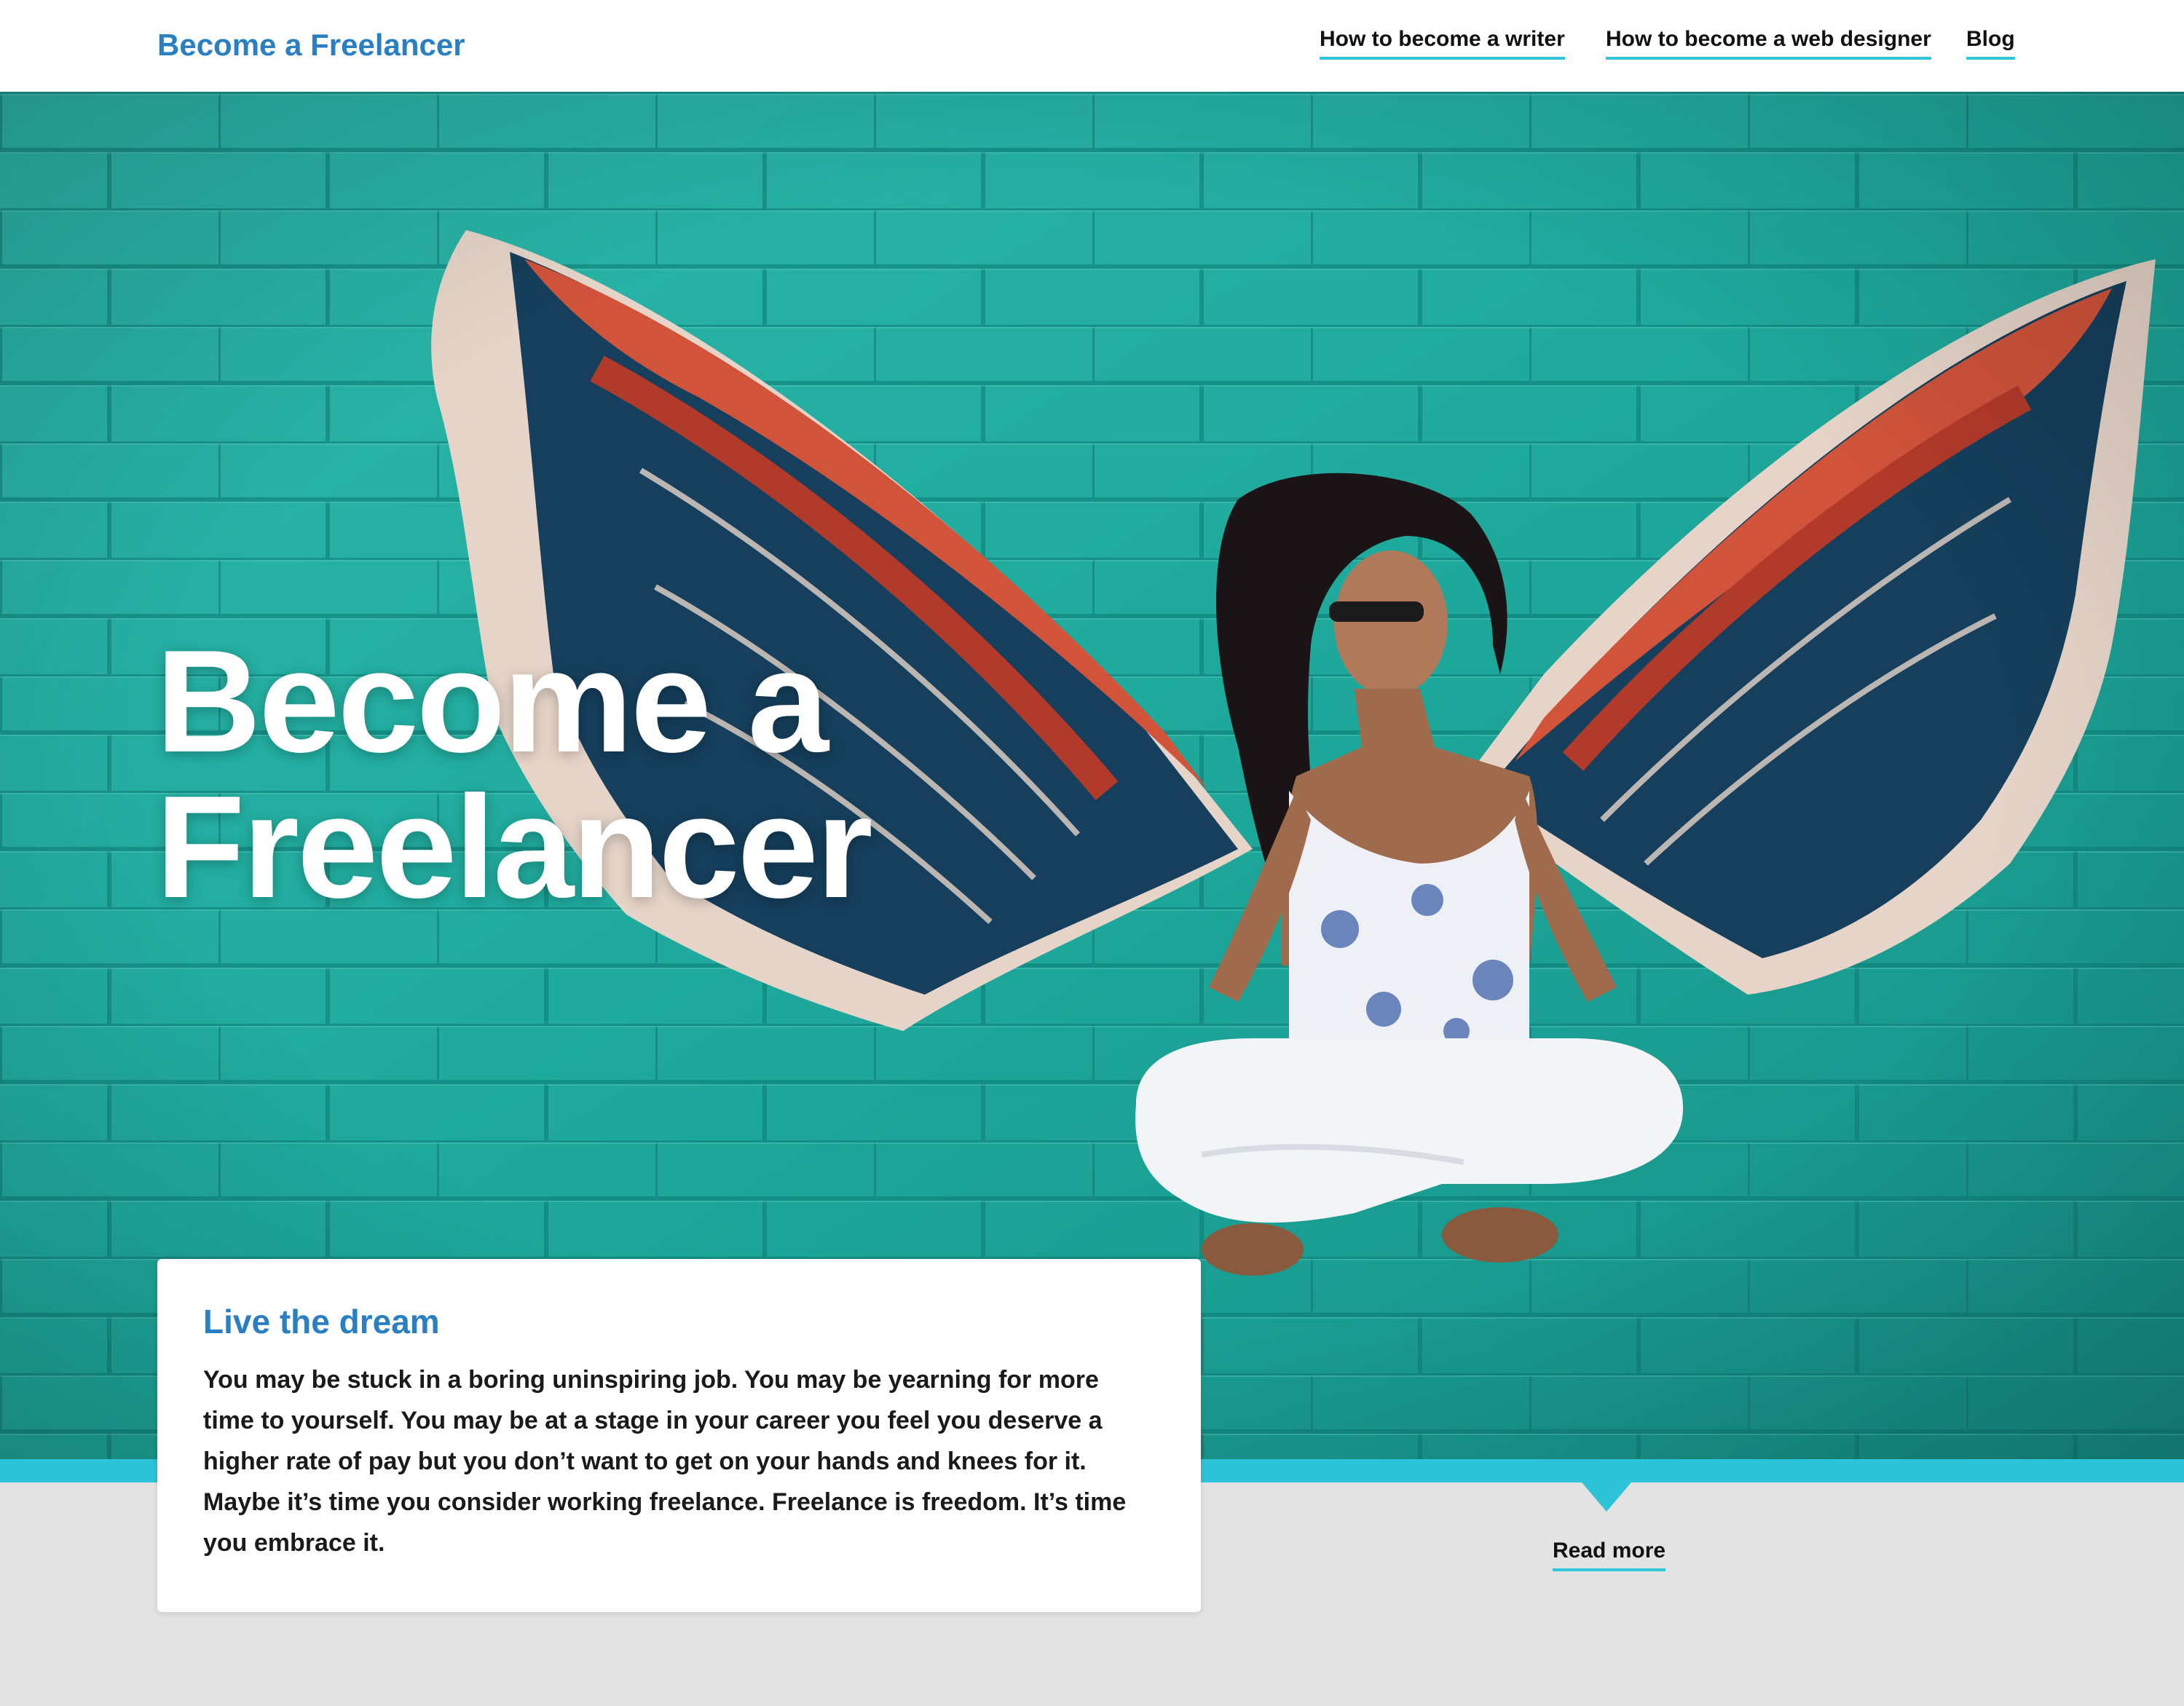  Describe the element at coordinates (1606, 1497) in the screenshot. I see `accent-notch-arrow` at that location.